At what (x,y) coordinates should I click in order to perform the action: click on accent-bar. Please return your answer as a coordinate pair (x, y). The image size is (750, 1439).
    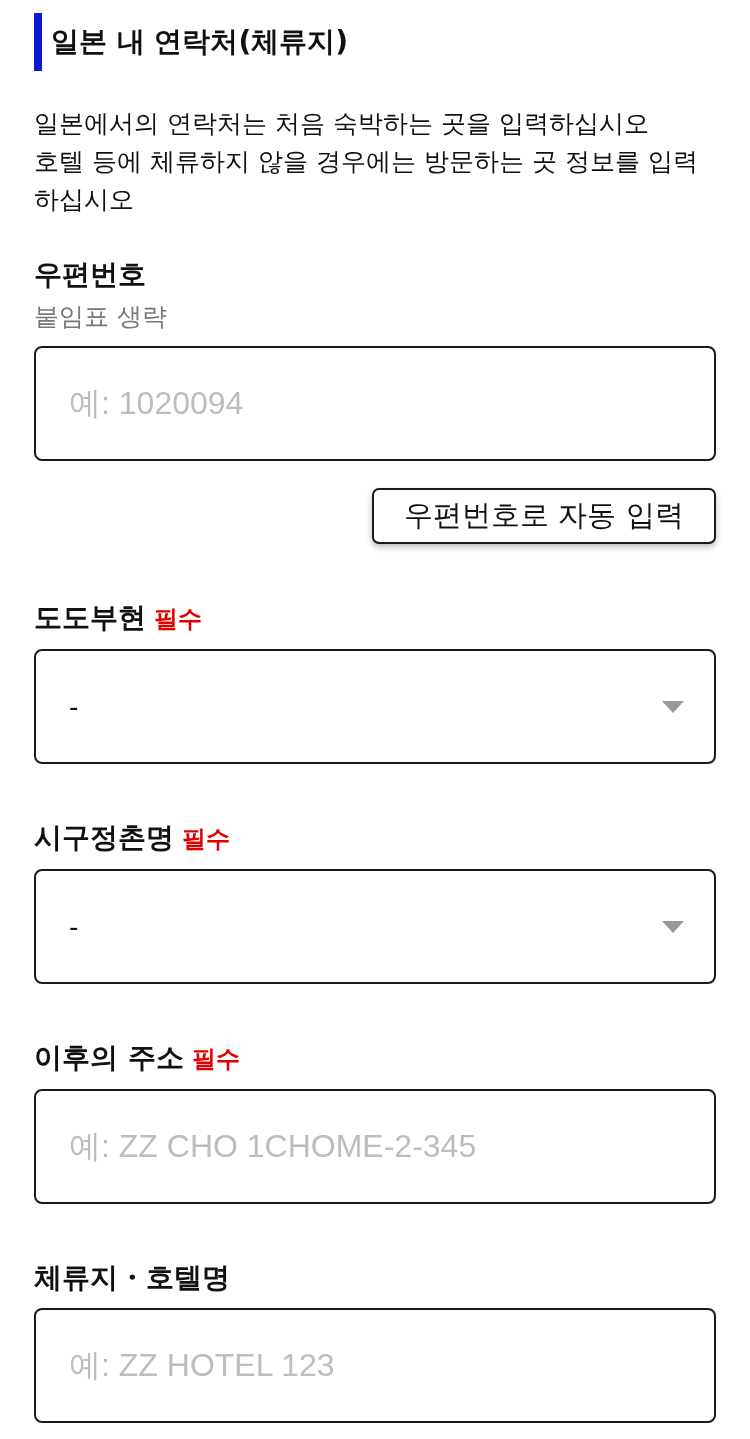
    Looking at the image, I should click on (38, 42).